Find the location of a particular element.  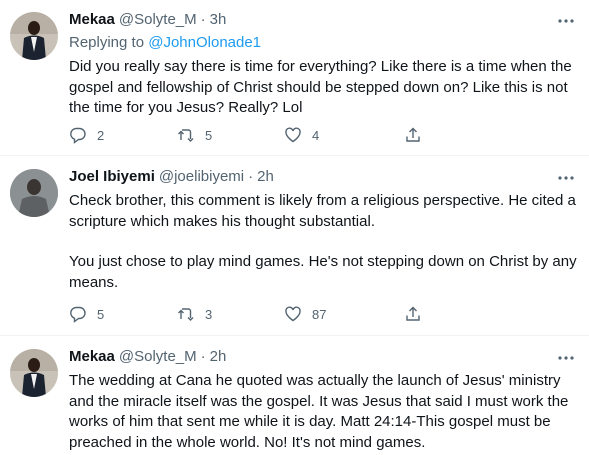

like-count: 4 is located at coordinates (316, 135).